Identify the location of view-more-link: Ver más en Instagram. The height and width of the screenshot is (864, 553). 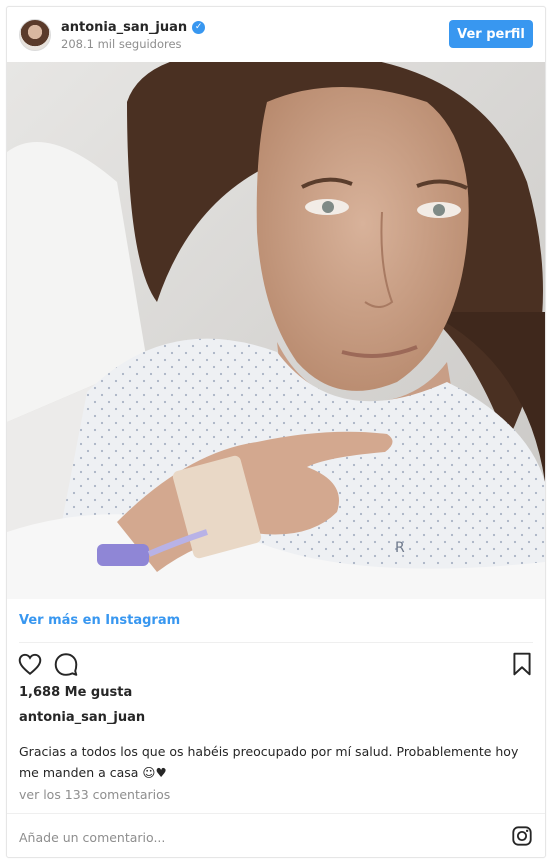
(99, 620).